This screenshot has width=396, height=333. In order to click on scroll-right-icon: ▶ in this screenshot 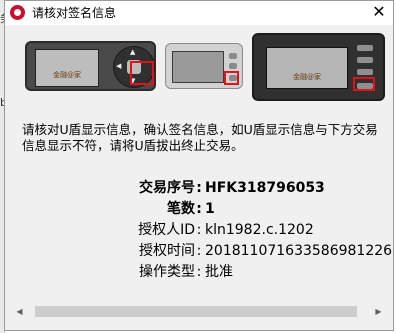, I will do `click(378, 311)`.